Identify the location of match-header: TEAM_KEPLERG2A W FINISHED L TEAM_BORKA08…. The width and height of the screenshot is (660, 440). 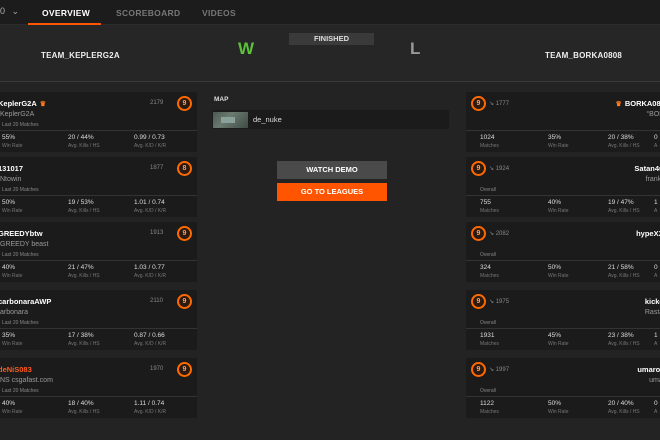
(330, 53).